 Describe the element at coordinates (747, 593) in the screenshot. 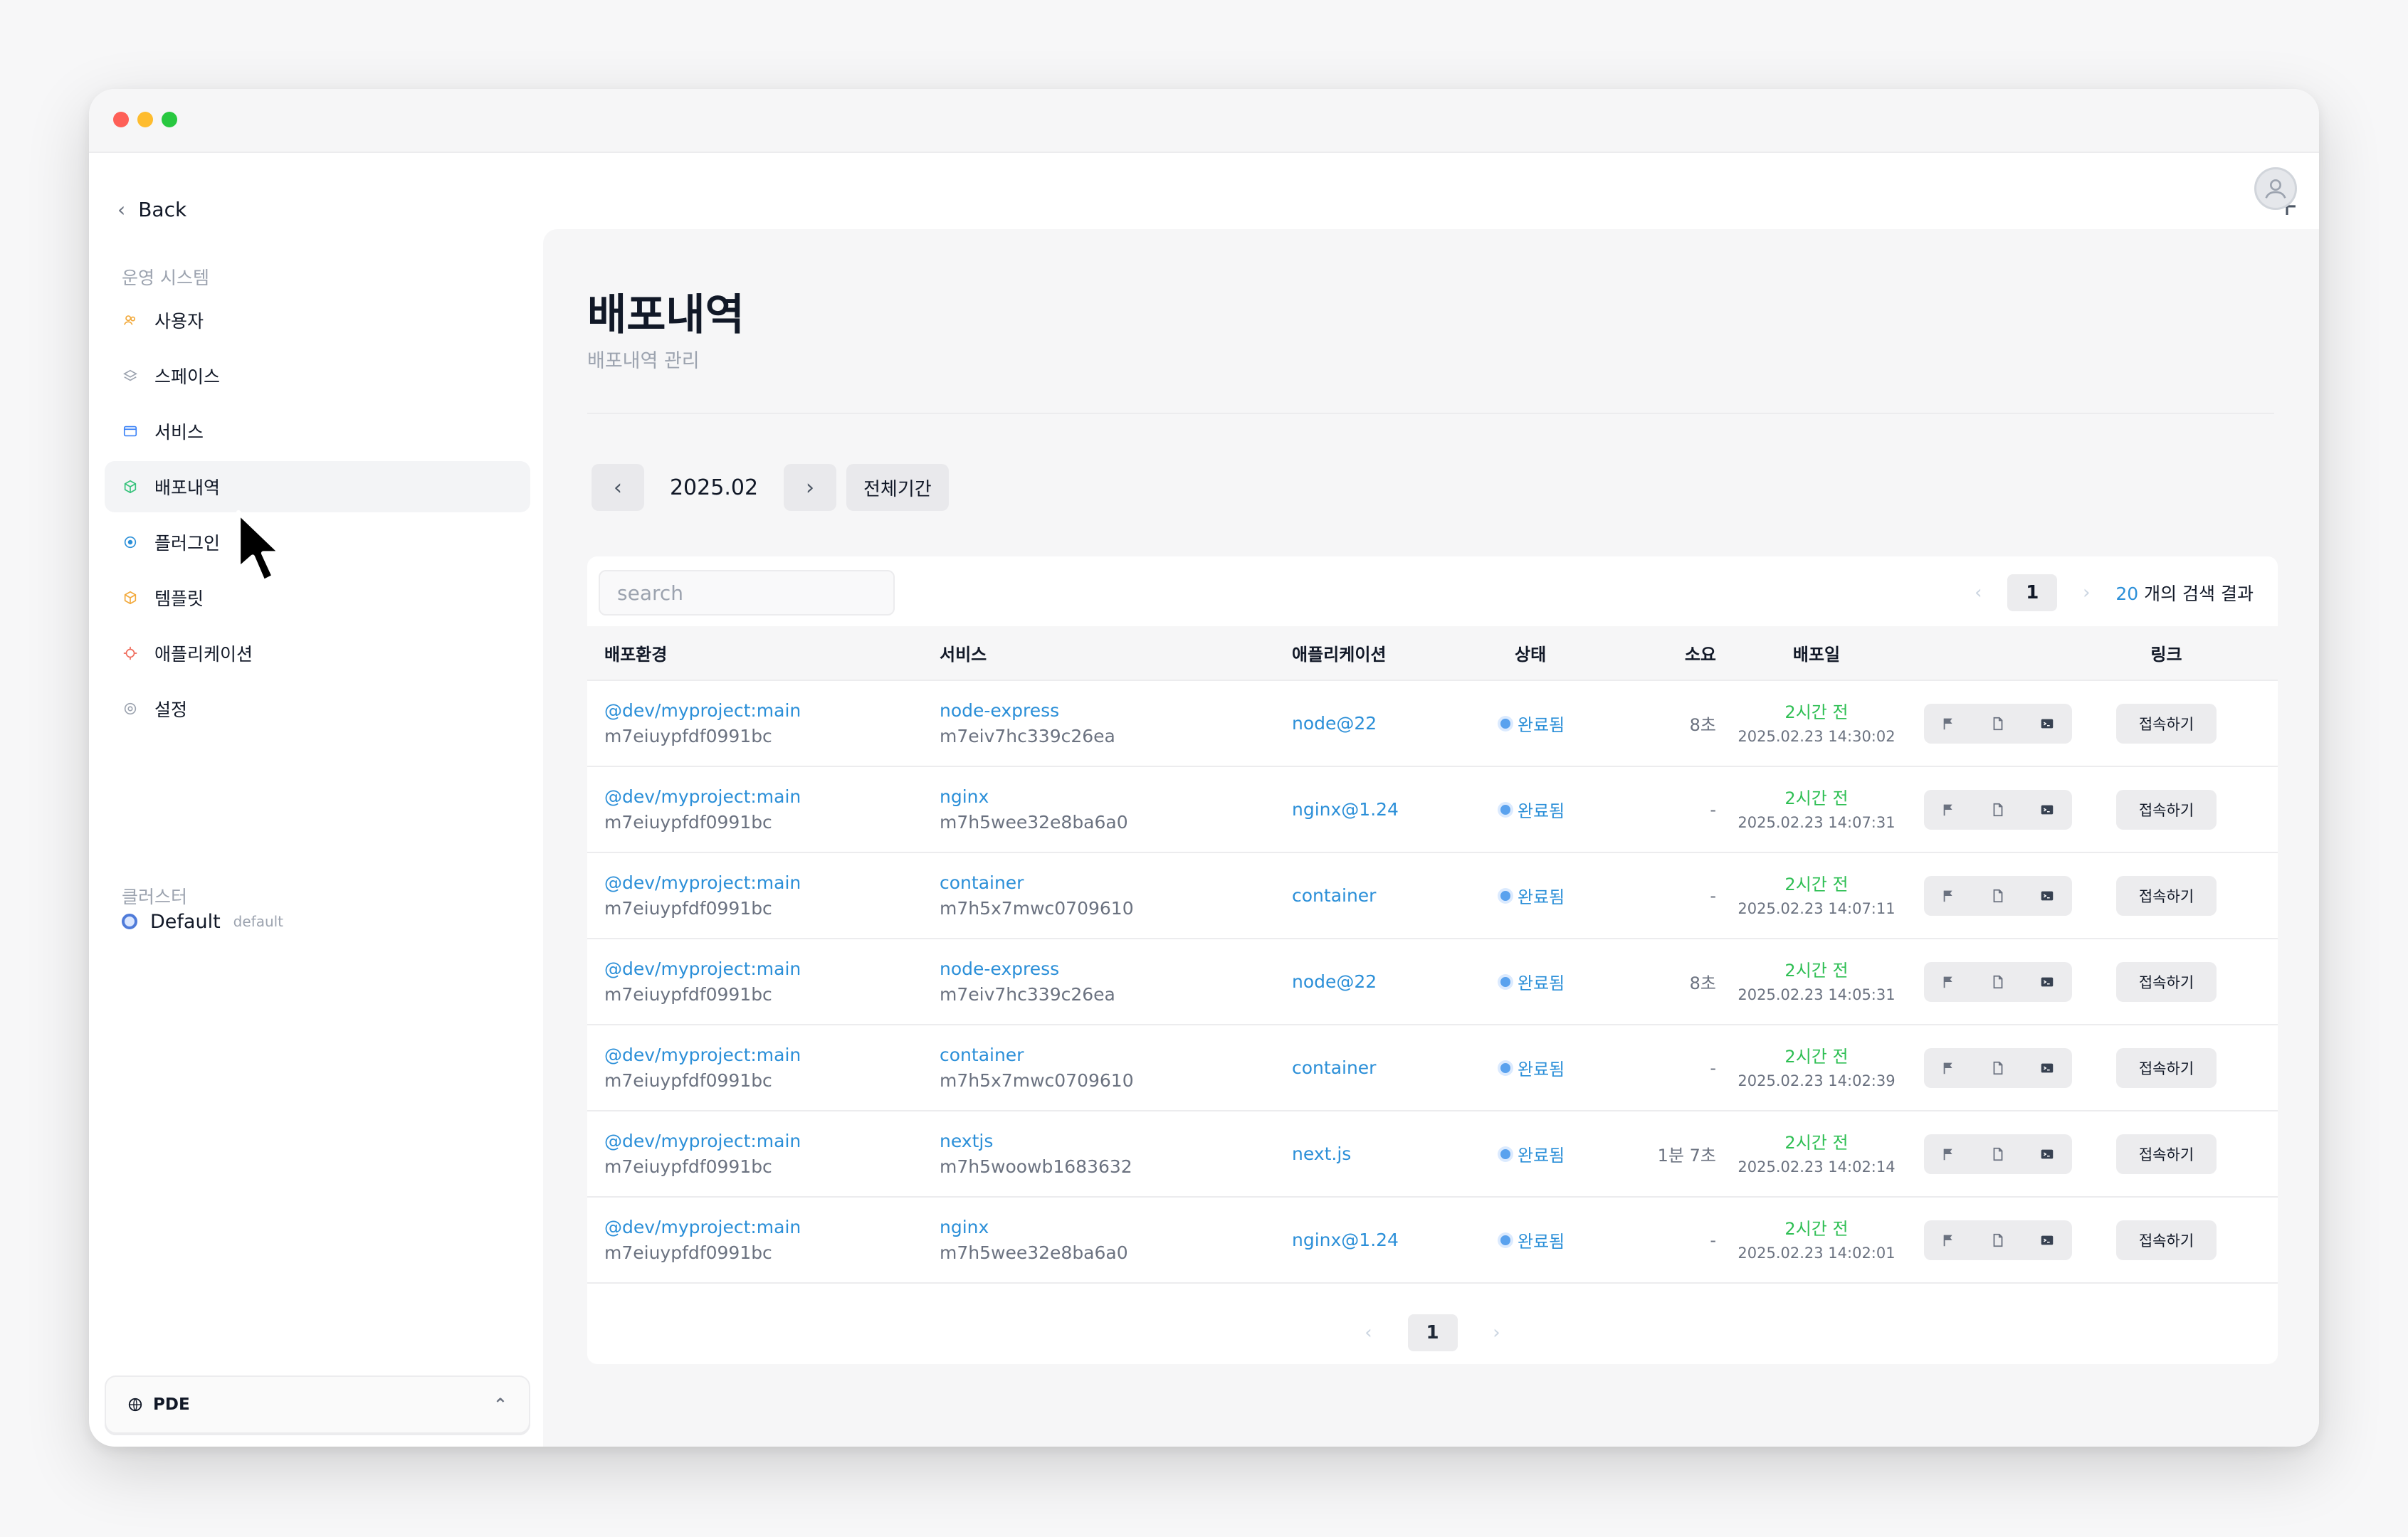

I see `search-input` at that location.